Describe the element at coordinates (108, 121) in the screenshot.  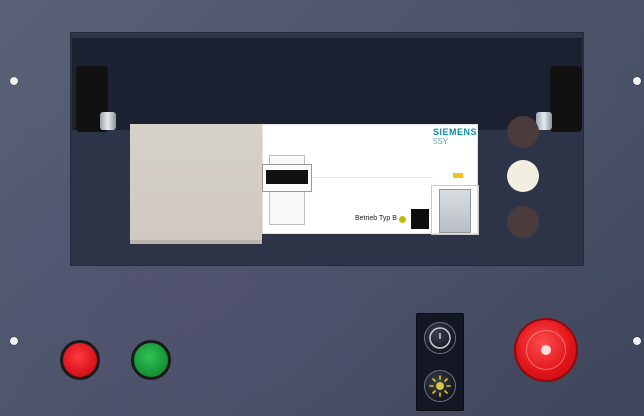
I see `bolt-left` at that location.